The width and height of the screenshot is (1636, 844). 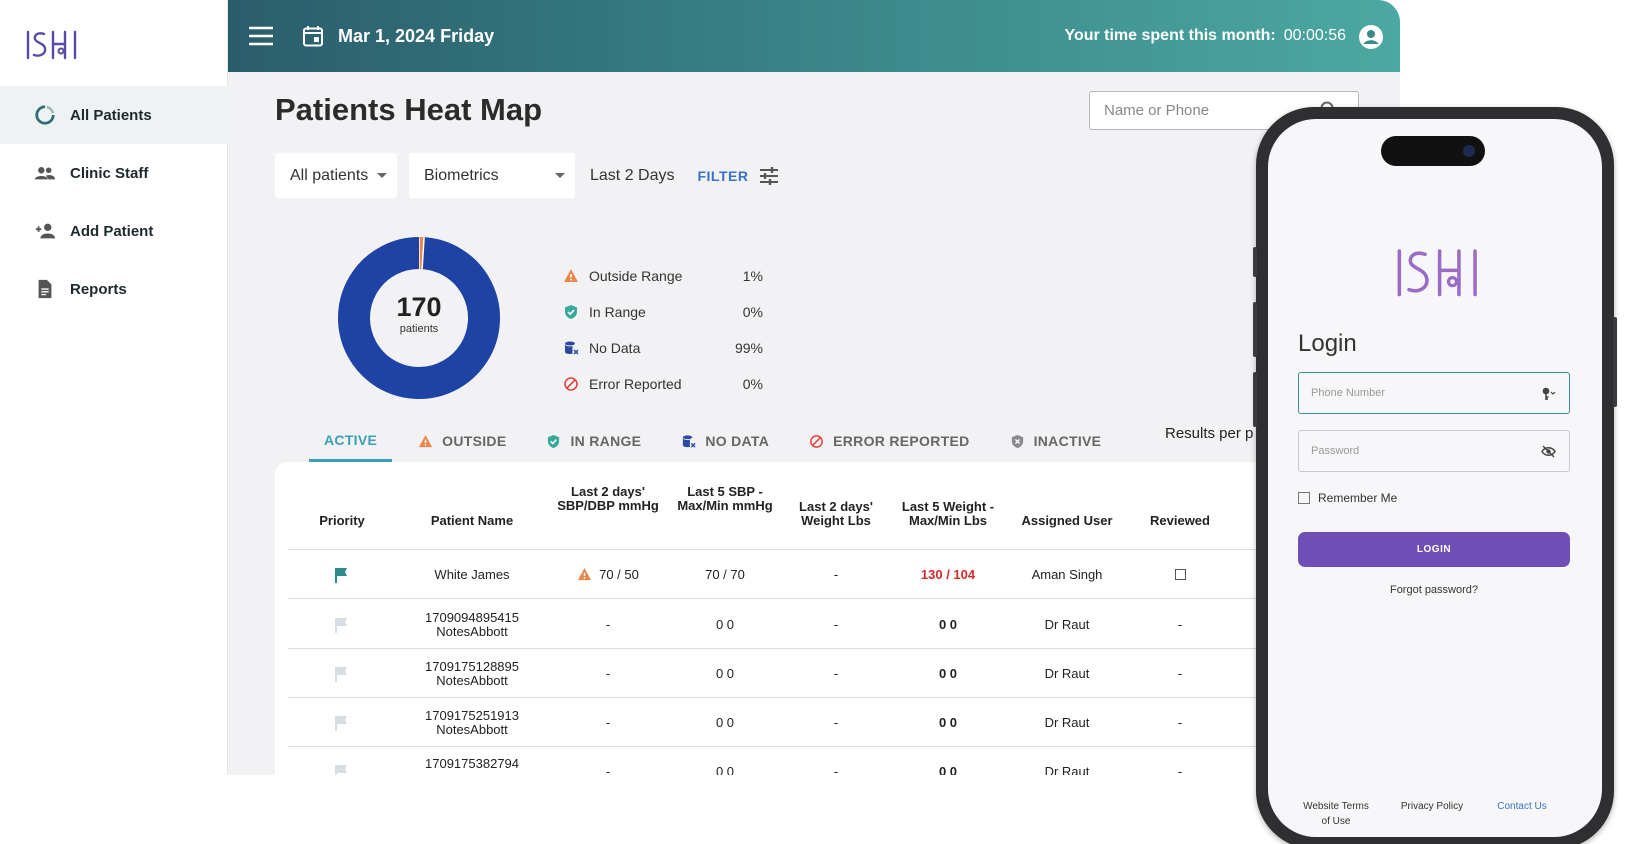 I want to click on patient-name-cell: 1709094895415 NotesAbbott, so click(x=472, y=624).